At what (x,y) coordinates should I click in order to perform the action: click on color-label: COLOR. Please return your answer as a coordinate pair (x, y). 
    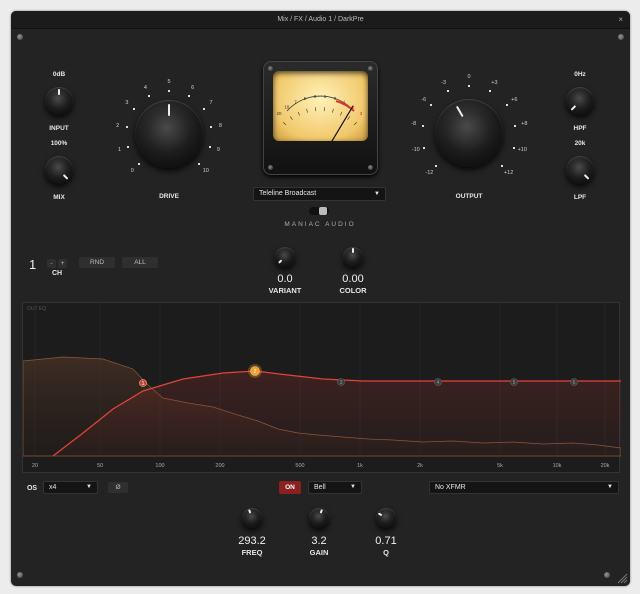
    Looking at the image, I should click on (353, 290).